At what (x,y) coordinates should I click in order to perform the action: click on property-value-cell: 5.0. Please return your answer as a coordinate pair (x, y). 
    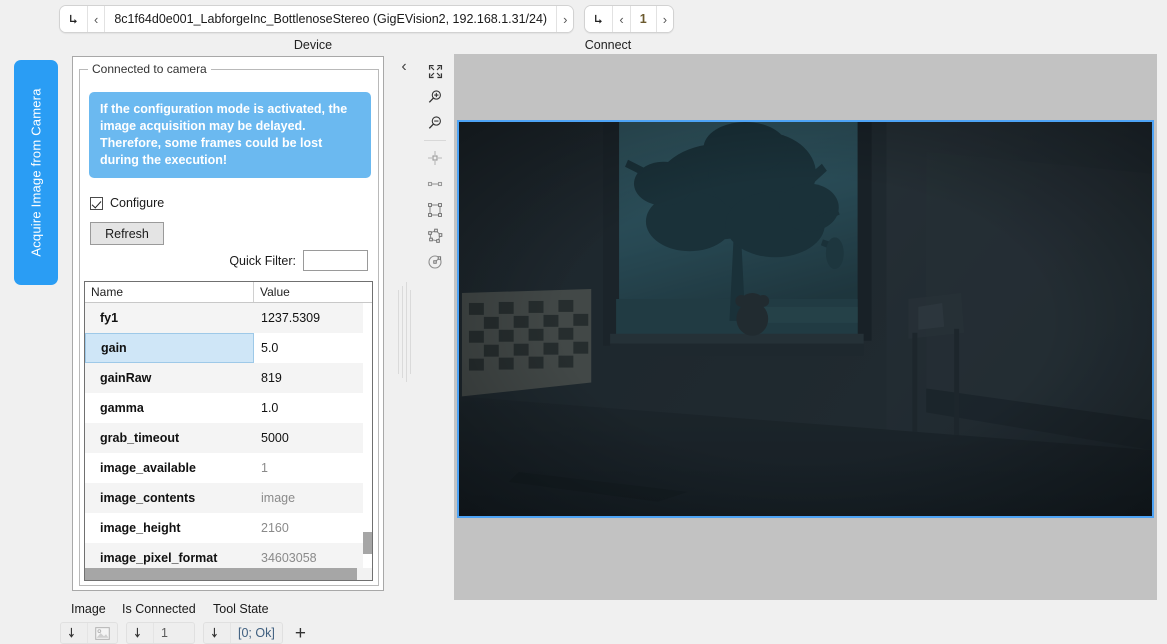
    Looking at the image, I should click on (313, 348).